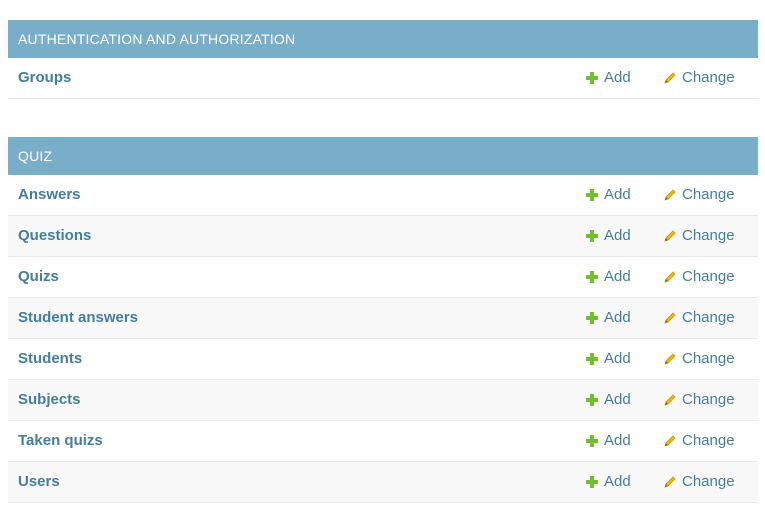 The width and height of the screenshot is (765, 525). I want to click on model-link-groups: Groups, so click(44, 78).